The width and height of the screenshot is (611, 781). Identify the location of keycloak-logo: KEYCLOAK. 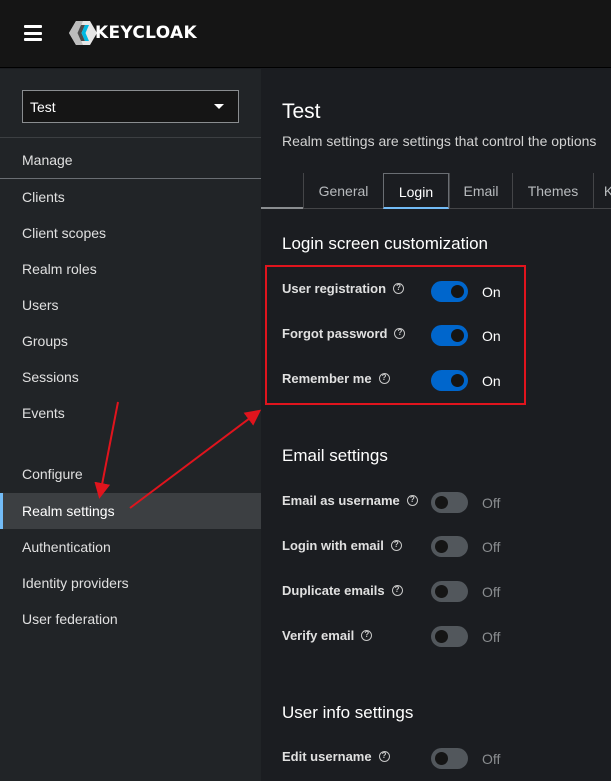
(132, 33).